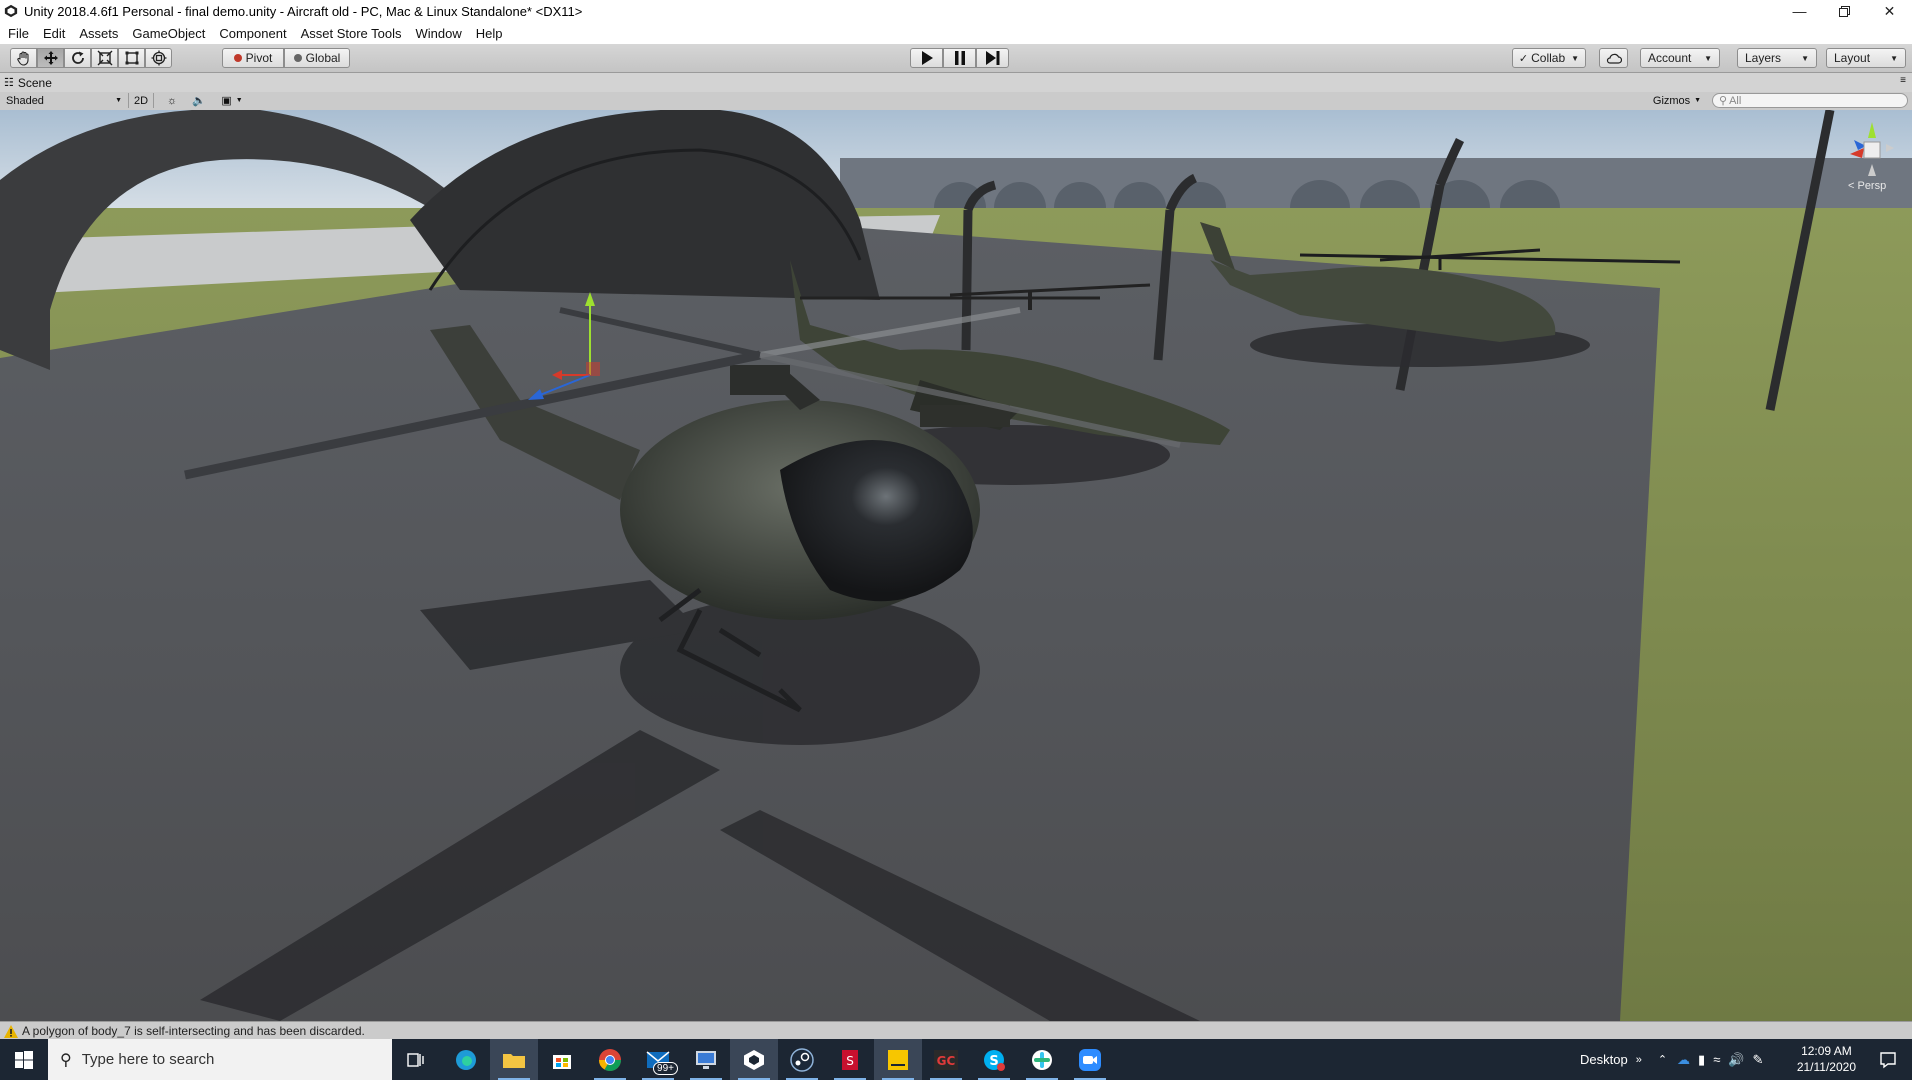 The width and height of the screenshot is (1912, 1080). Describe the element at coordinates (754, 1059) in the screenshot. I see `unity-icon` at that location.